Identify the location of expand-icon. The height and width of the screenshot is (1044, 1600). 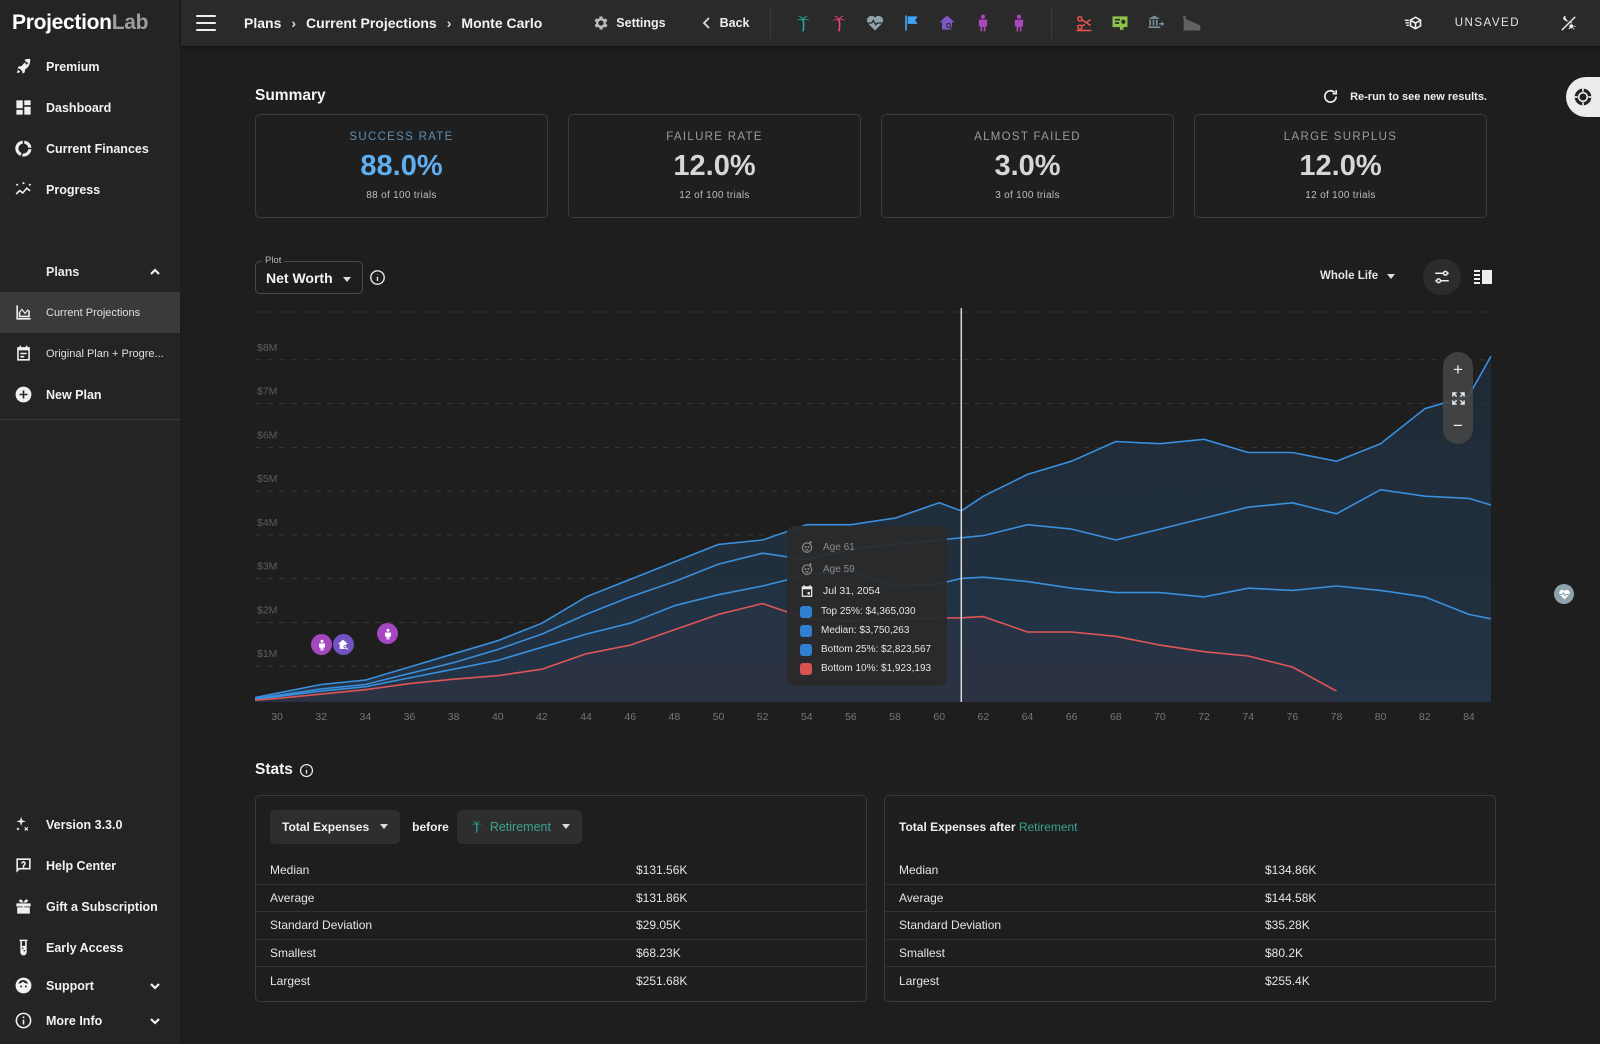
(1458, 398).